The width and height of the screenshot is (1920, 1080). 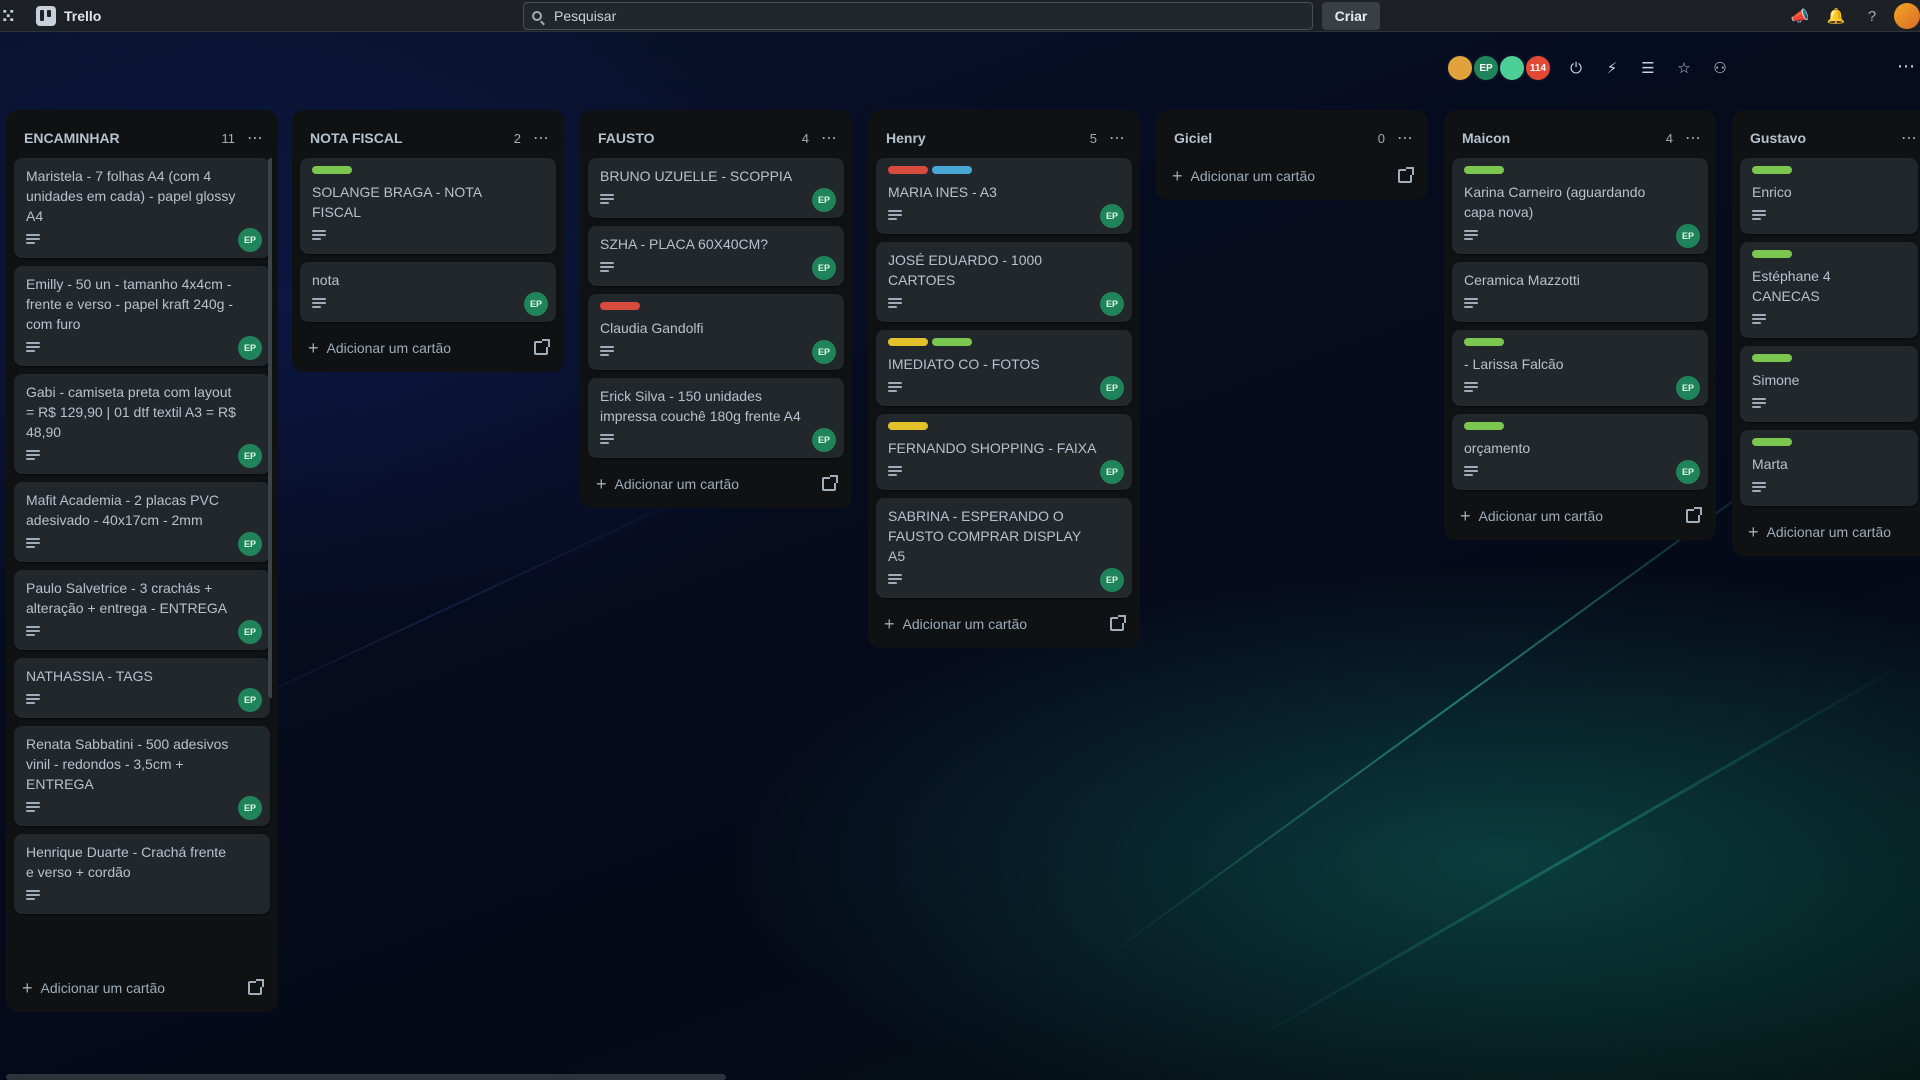 What do you see at coordinates (1486, 68) in the screenshot?
I see `member-avatar: EP` at bounding box center [1486, 68].